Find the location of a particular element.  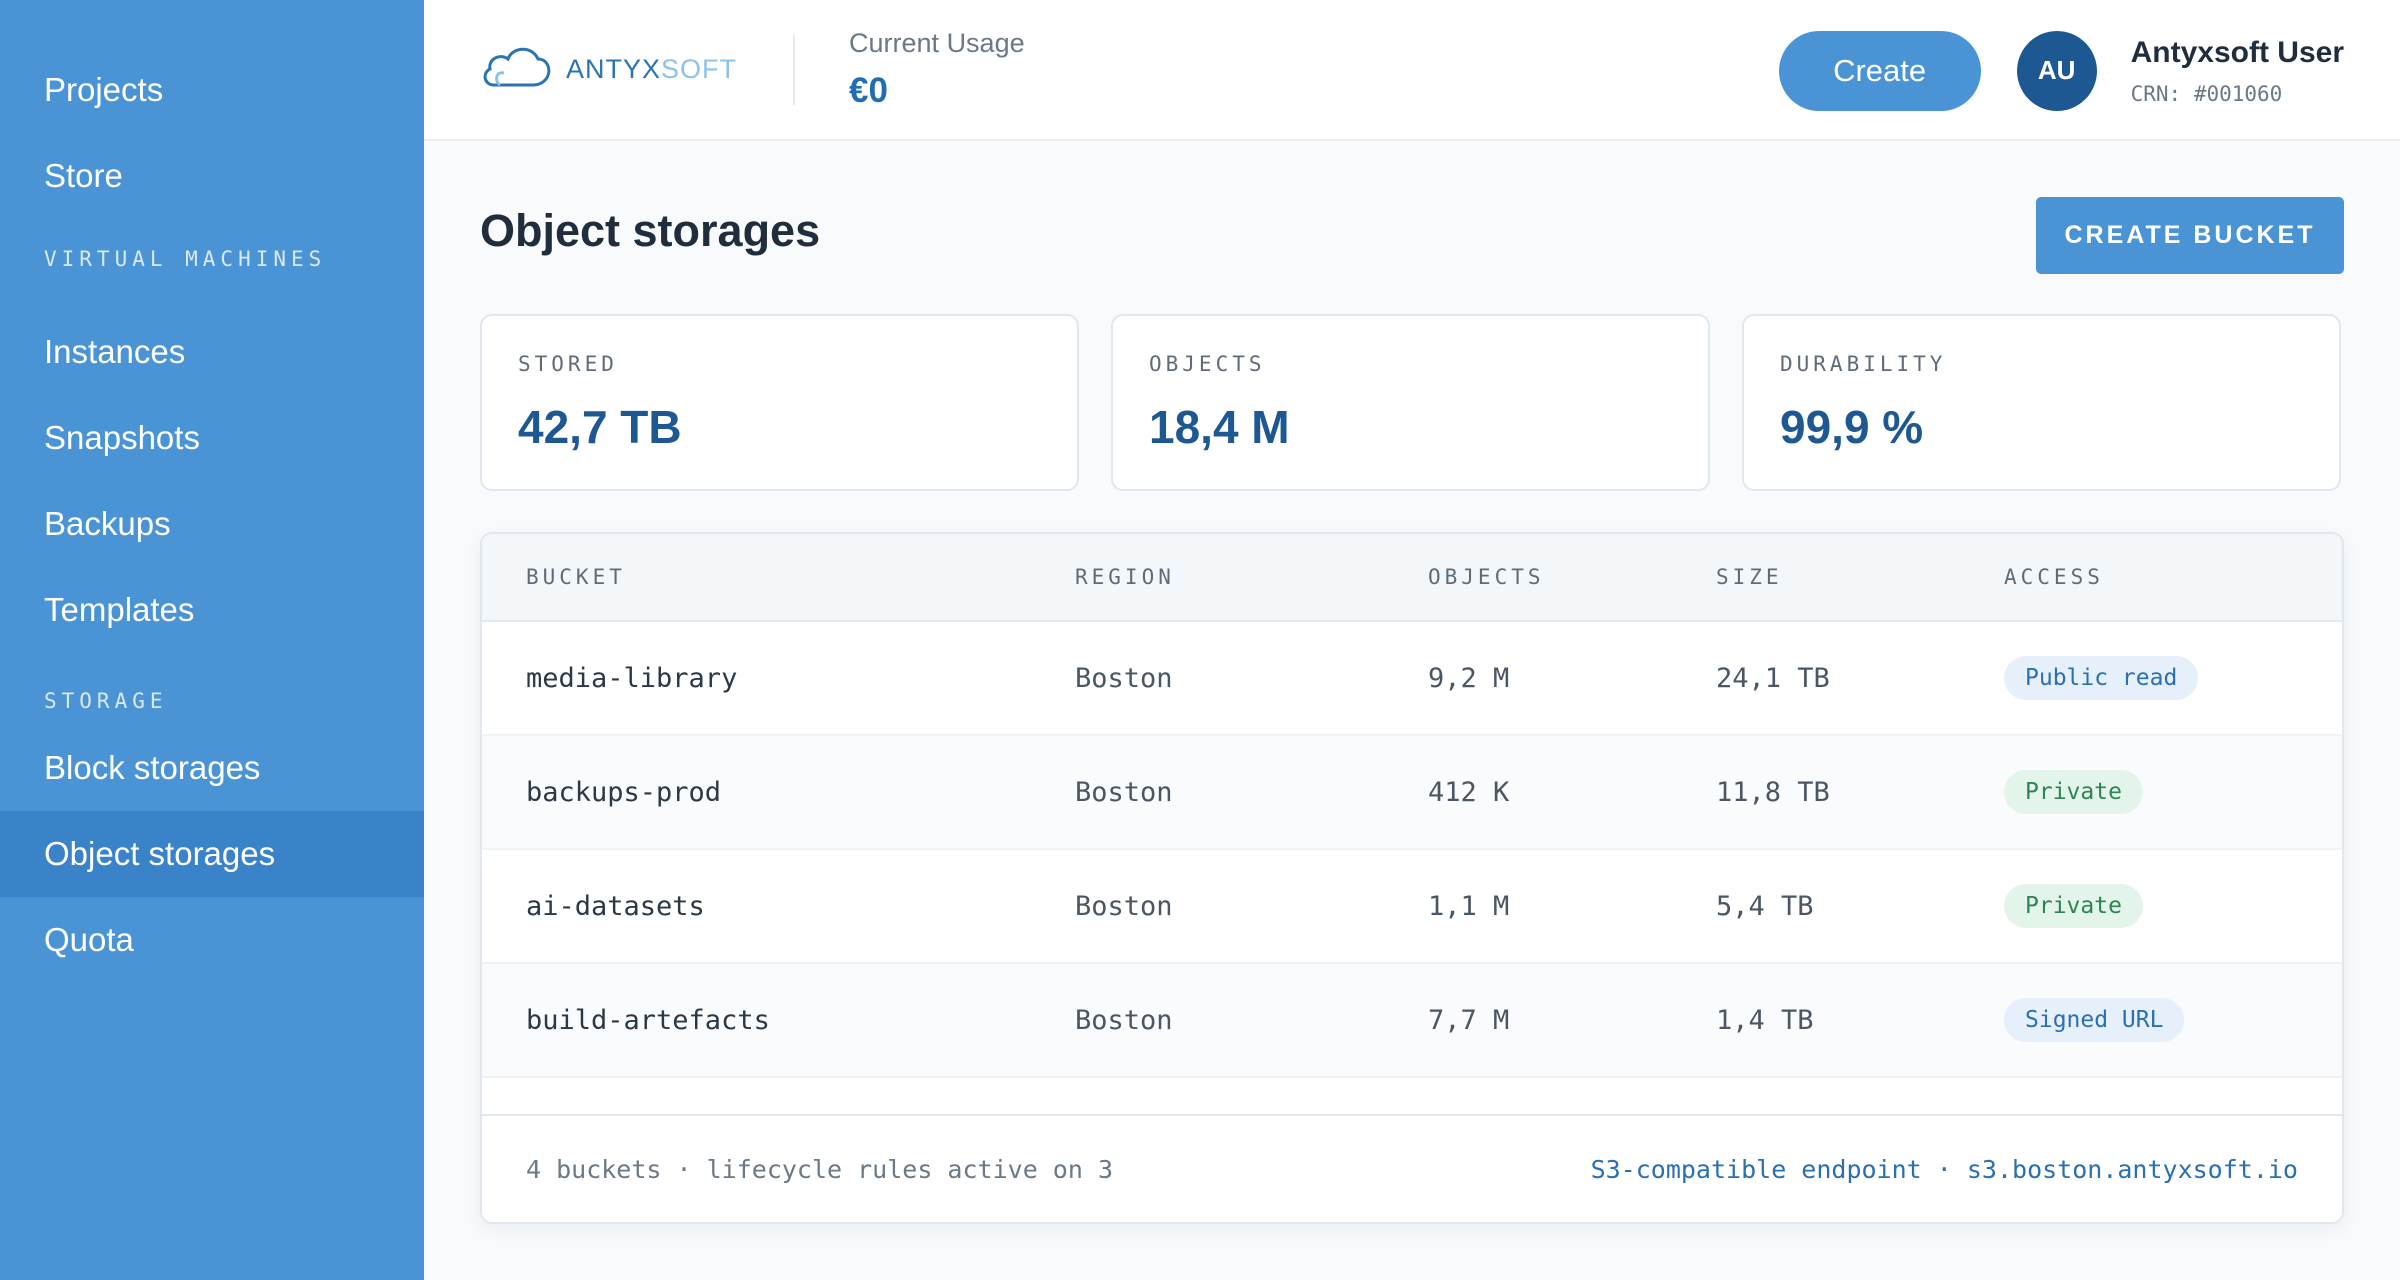

sidebar-item-instances: Instances is located at coordinates (212, 352).